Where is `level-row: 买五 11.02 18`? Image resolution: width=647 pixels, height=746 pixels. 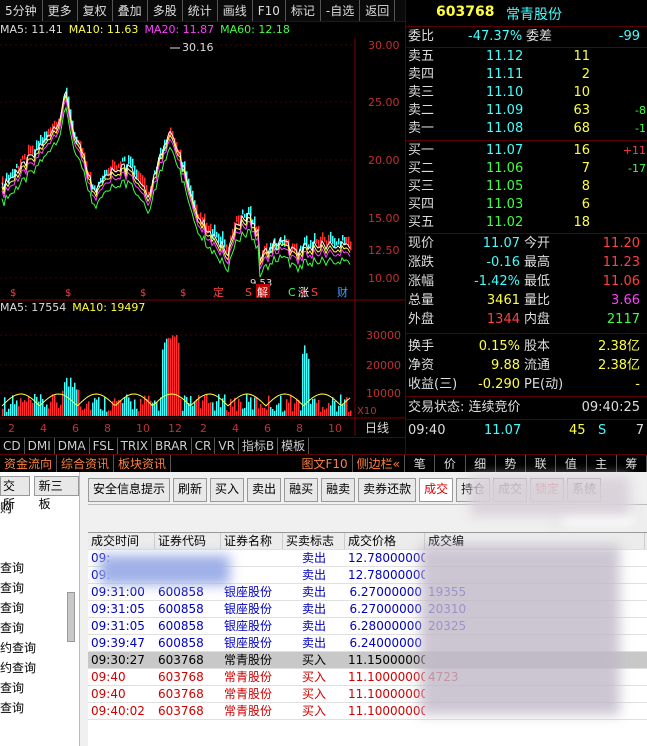
level-row: 买五 11.02 18 is located at coordinates (526, 223).